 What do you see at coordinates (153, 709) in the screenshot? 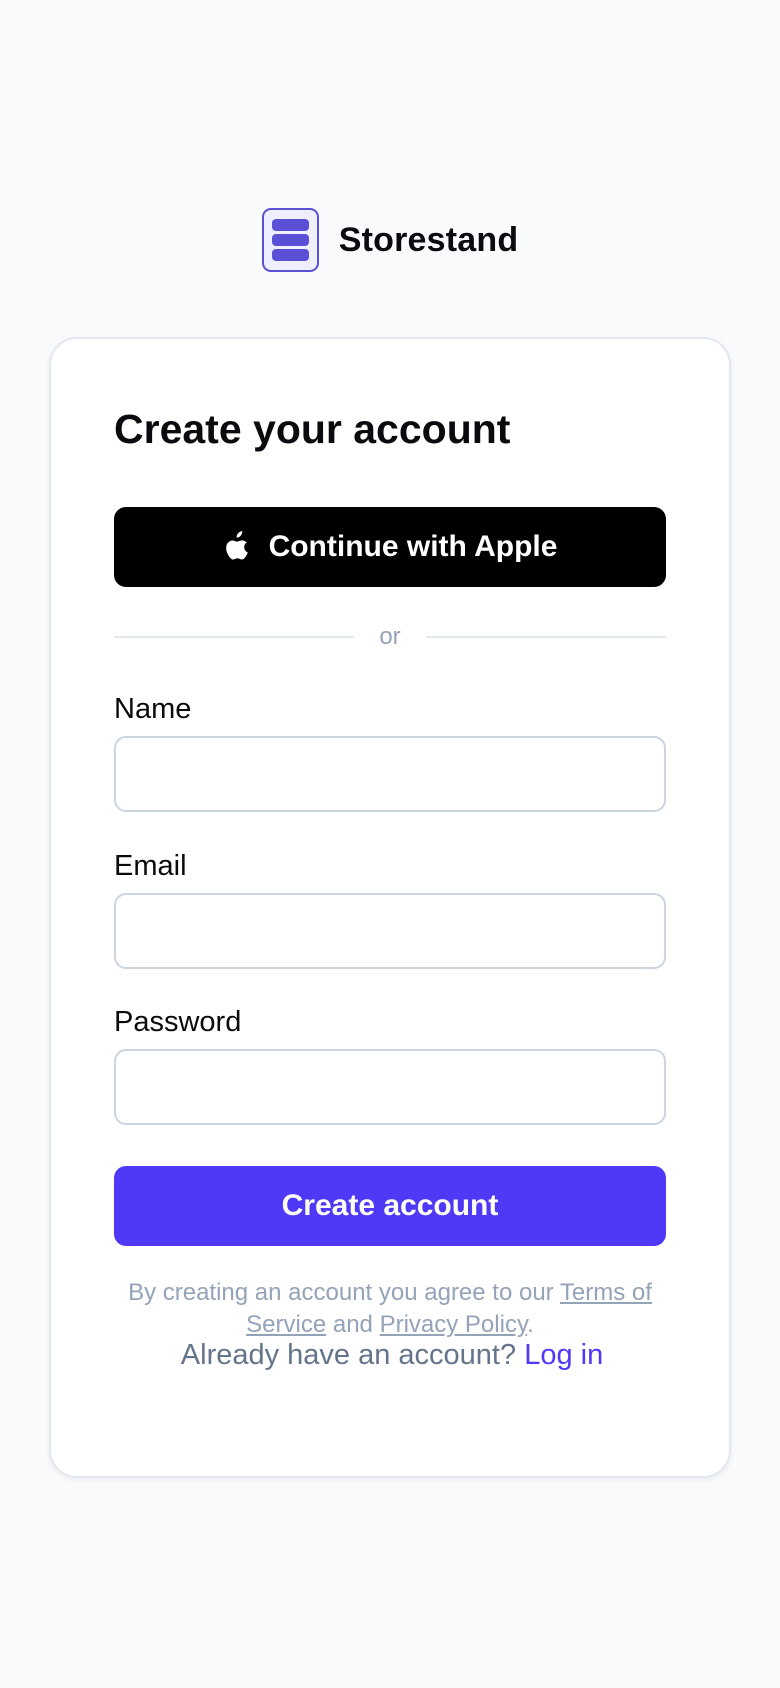
I see `name-label: Name` at bounding box center [153, 709].